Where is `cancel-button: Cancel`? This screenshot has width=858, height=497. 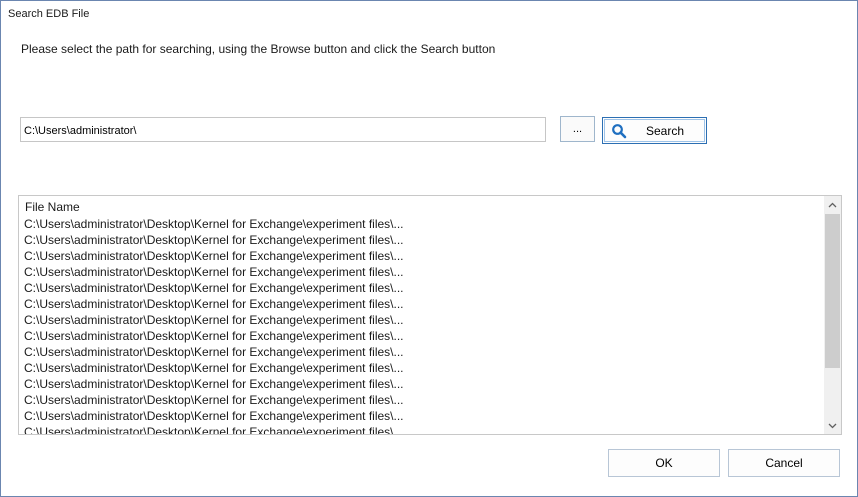
cancel-button: Cancel is located at coordinates (784, 463).